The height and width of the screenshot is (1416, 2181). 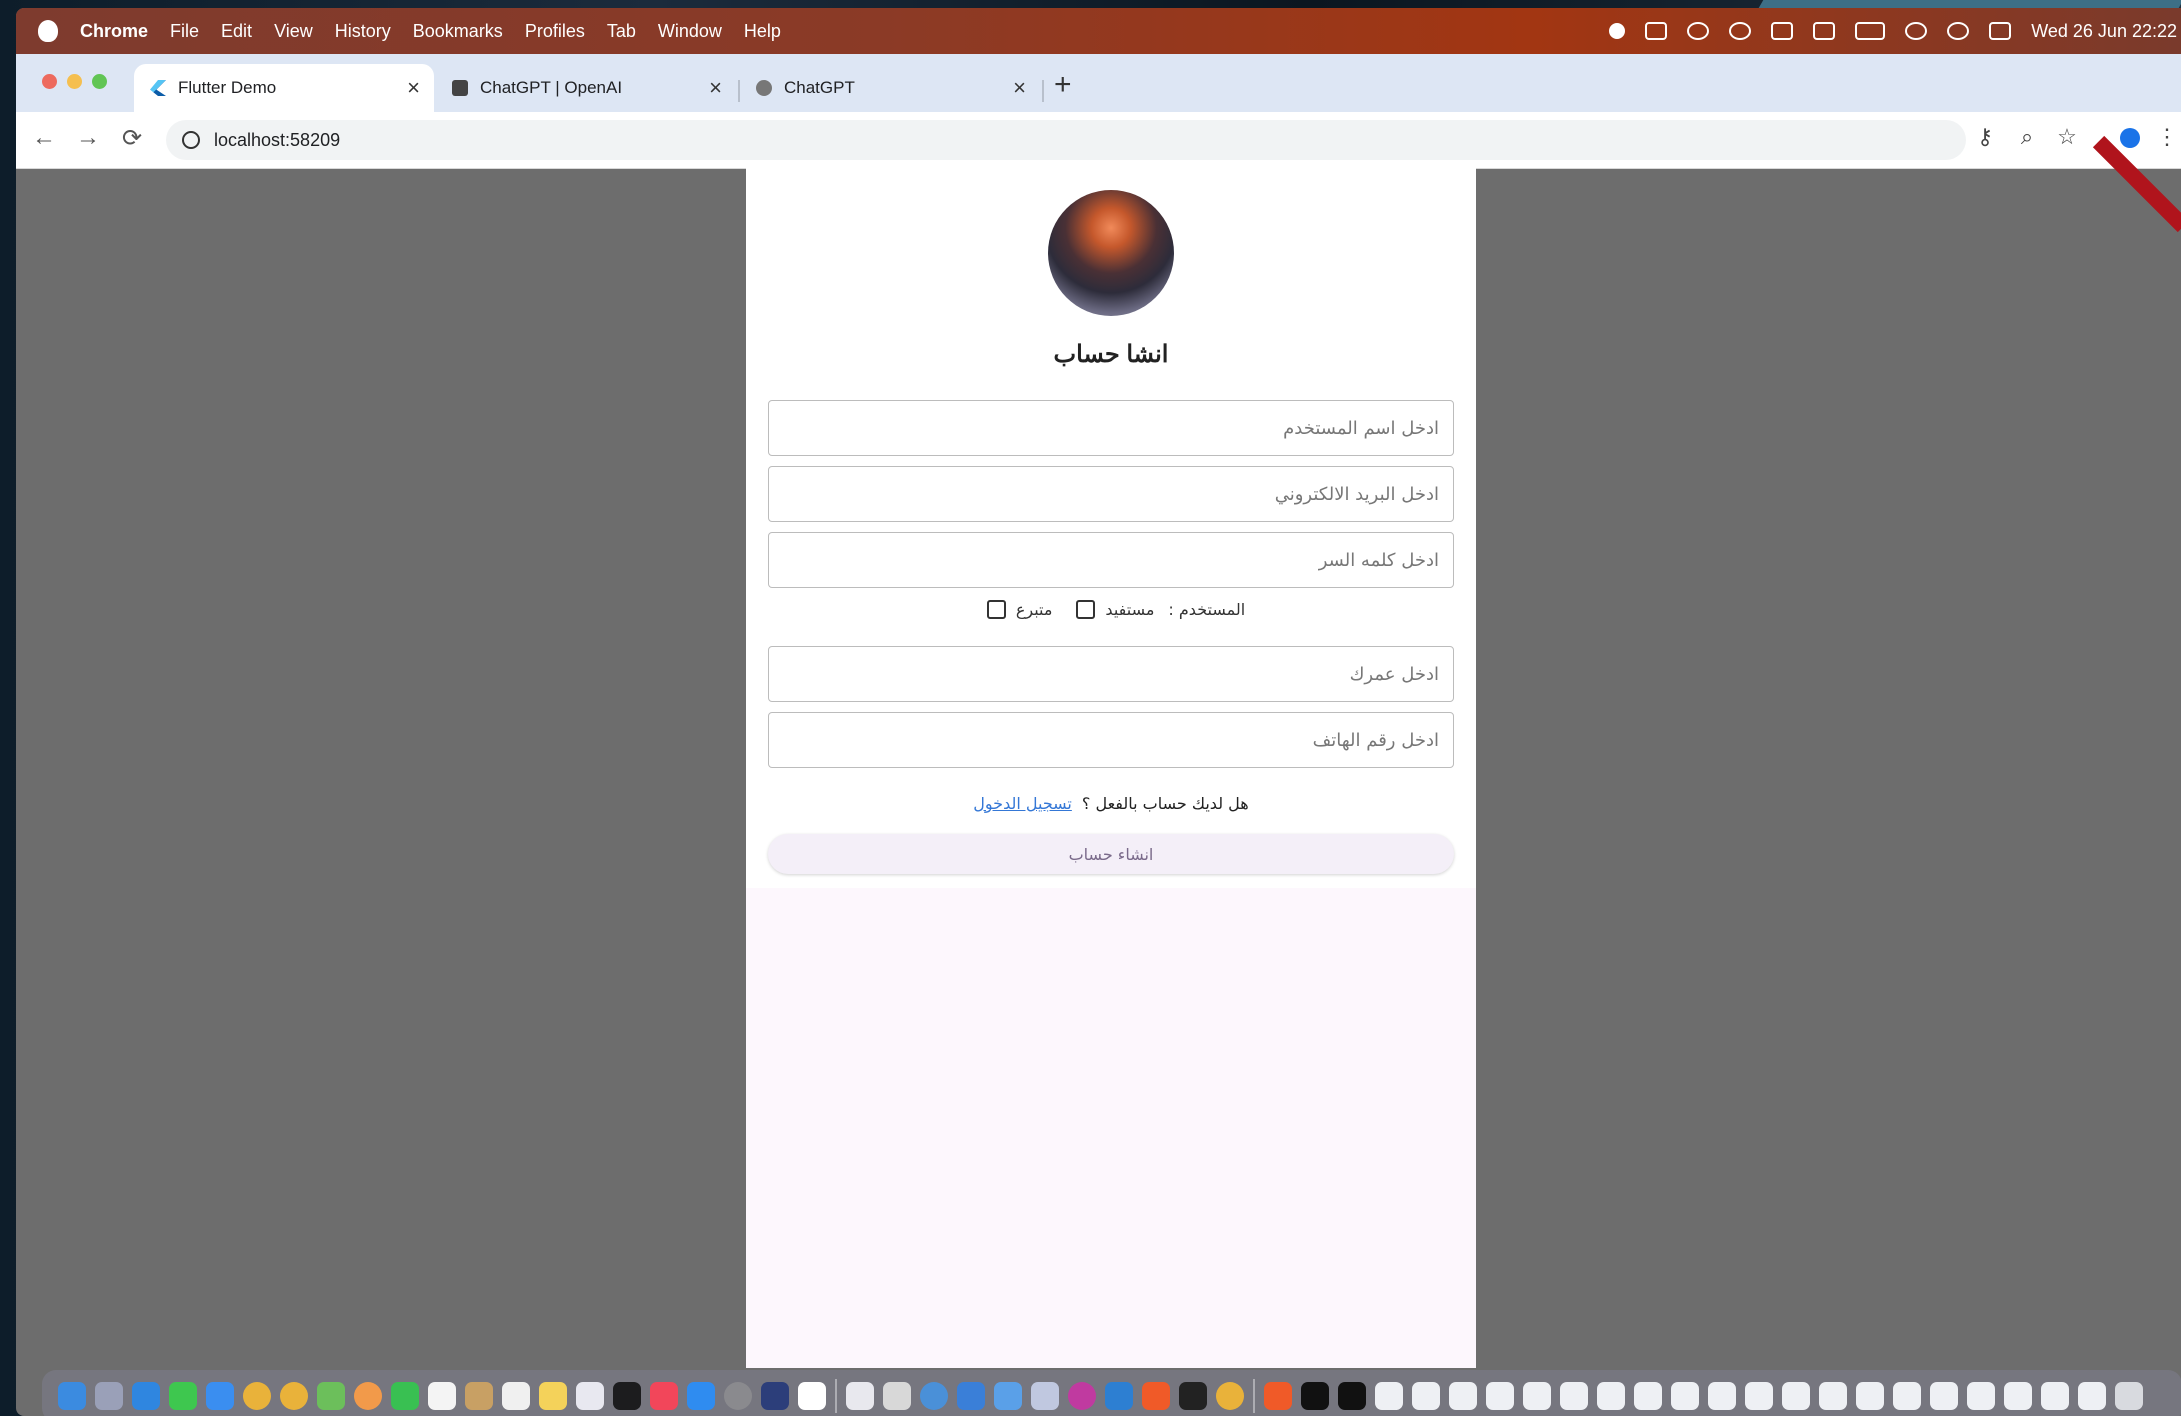 What do you see at coordinates (627, 1396) in the screenshot?
I see `tv-icon` at bounding box center [627, 1396].